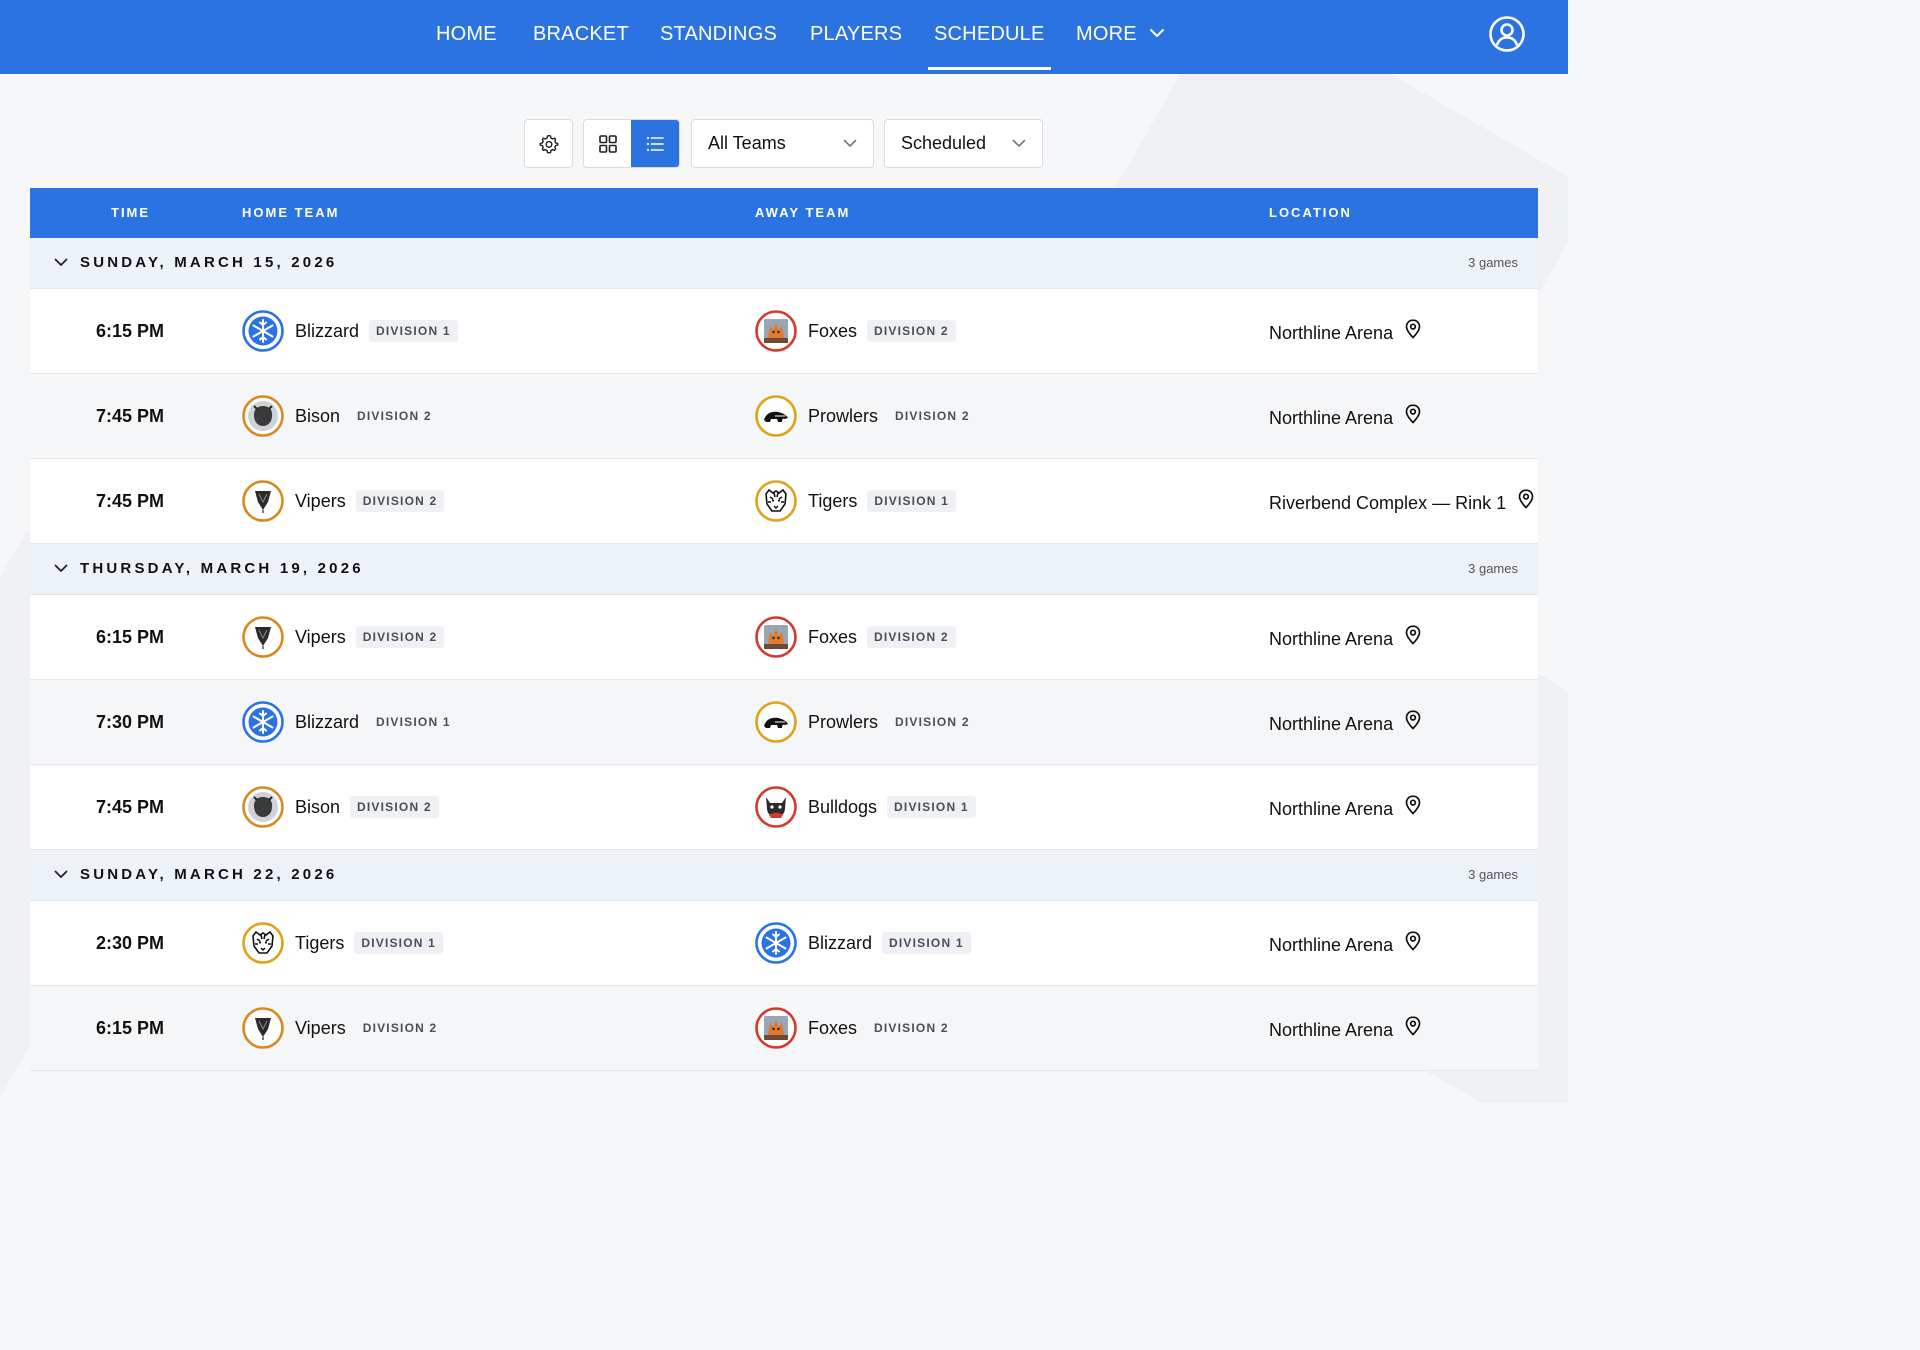 Image resolution: width=1920 pixels, height=1350 pixels. I want to click on away-team: Bulldogs DIVISION 1, so click(865, 807).